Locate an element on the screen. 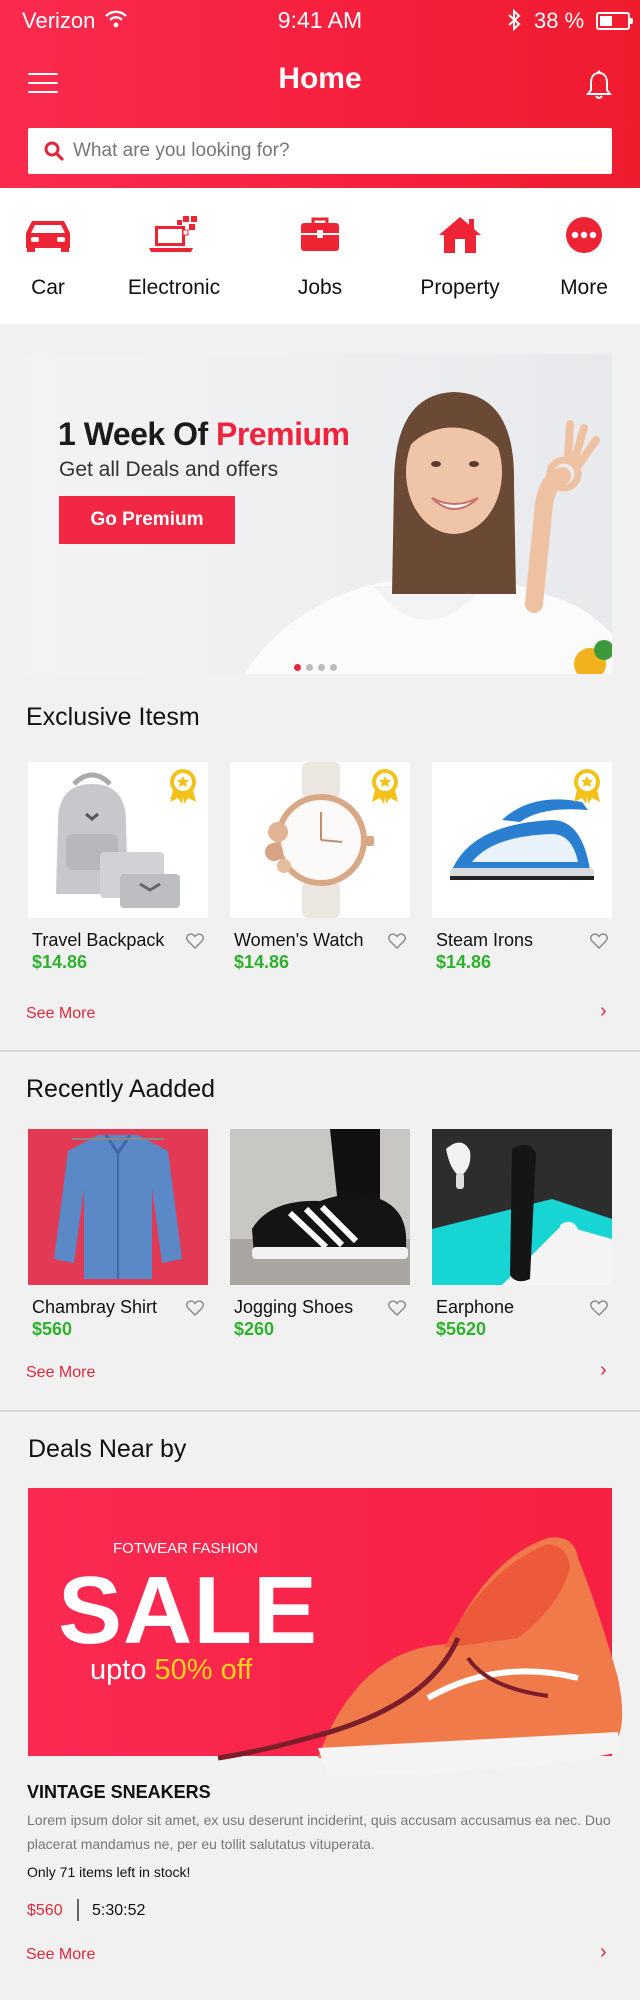 This screenshot has width=640, height=2000. deal-countdown: 5:30:52 is located at coordinates (119, 1910).